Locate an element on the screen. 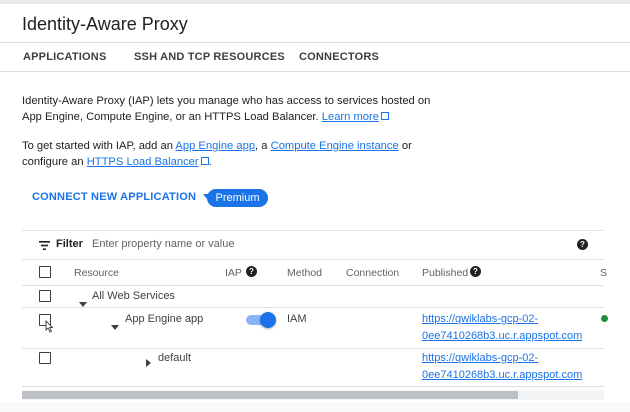 This screenshot has width=630, height=412. column-resource: Resource is located at coordinates (96, 273).